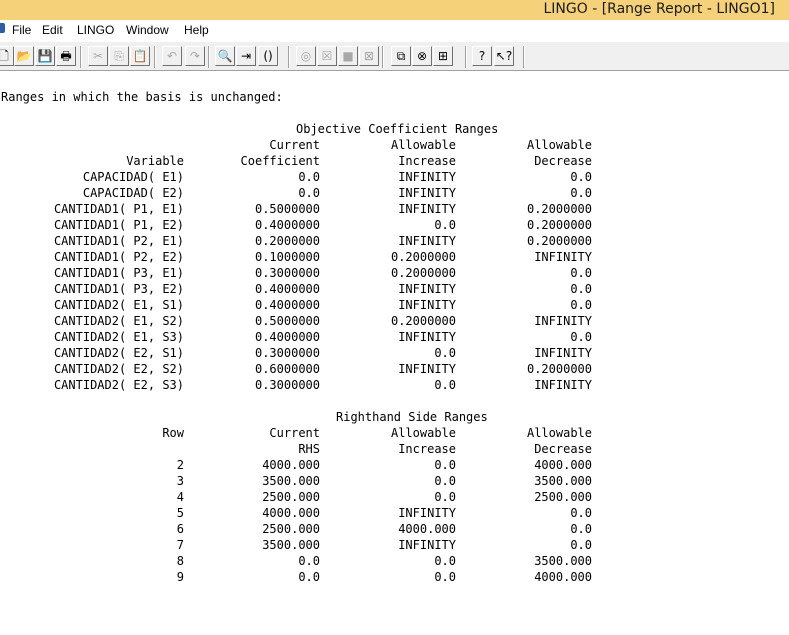  What do you see at coordinates (118, 225) in the screenshot?
I see `variable-cell: CANTIDAD1( P1, E2)` at bounding box center [118, 225].